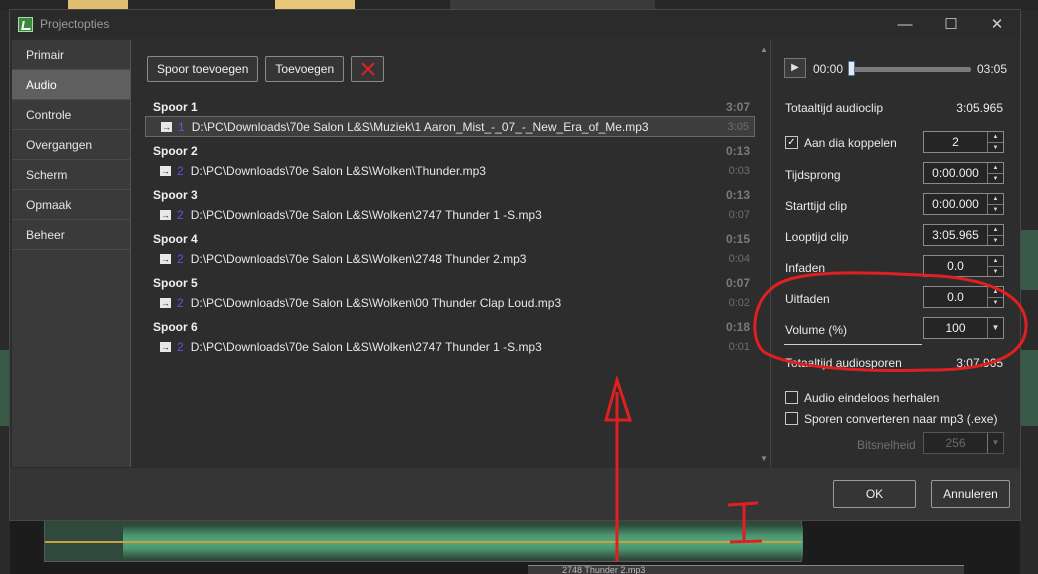 The width and height of the screenshot is (1038, 574). Describe the element at coordinates (739, 258) in the screenshot. I see `clip-duration: 0:04` at that location.